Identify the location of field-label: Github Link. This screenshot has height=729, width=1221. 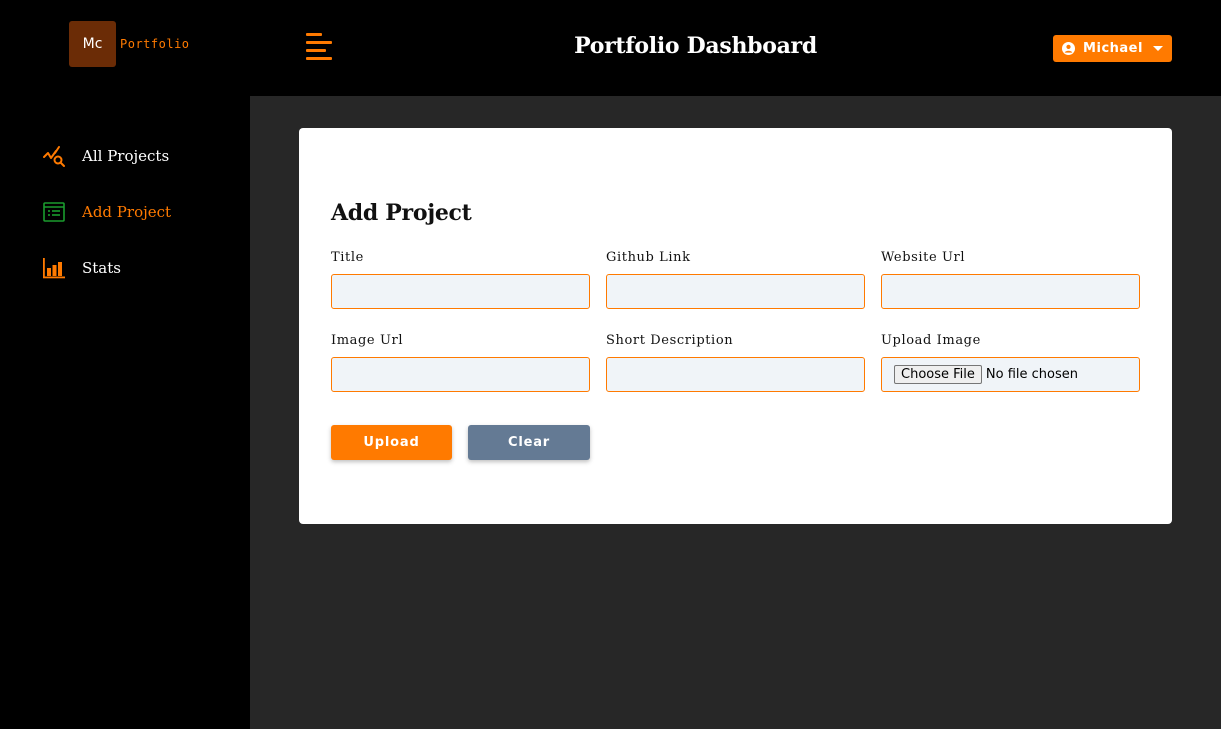
(648, 257).